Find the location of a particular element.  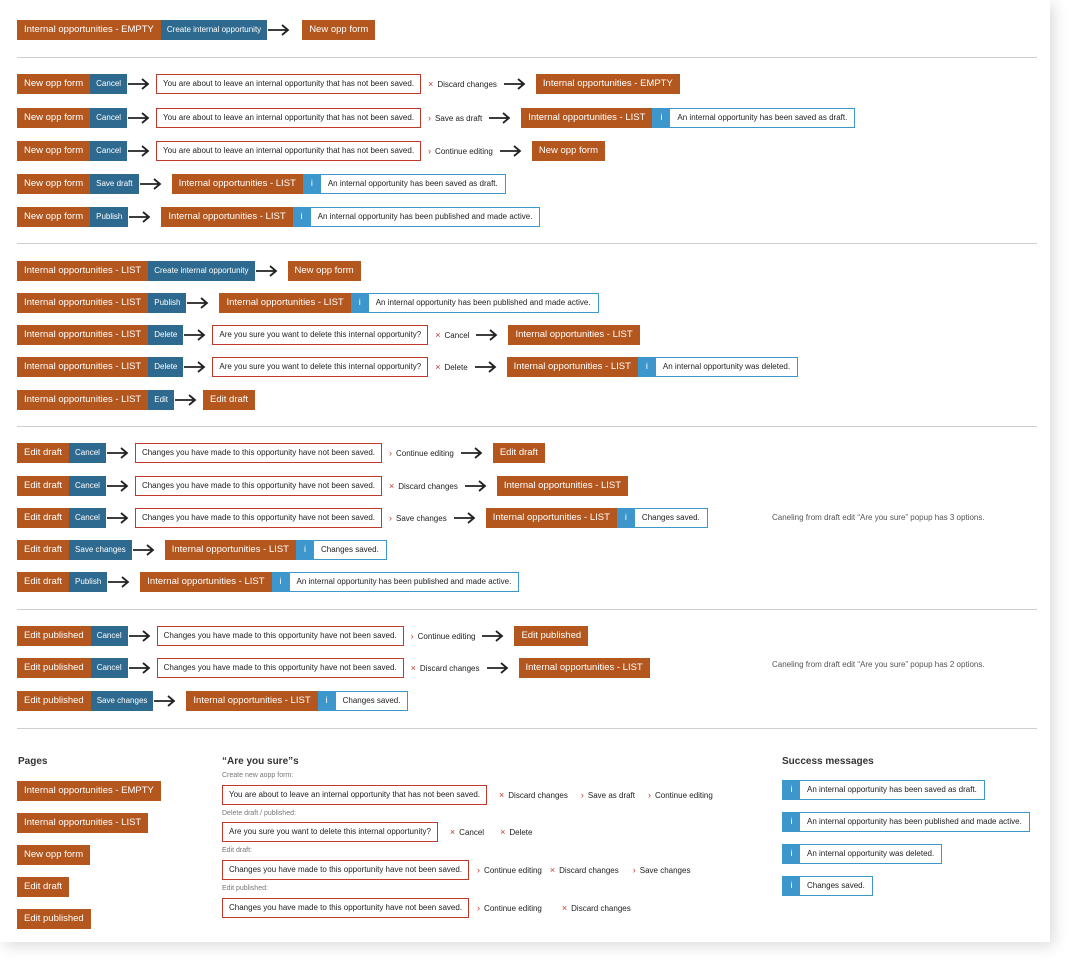

action-button: Save changes is located at coordinates (100, 550).